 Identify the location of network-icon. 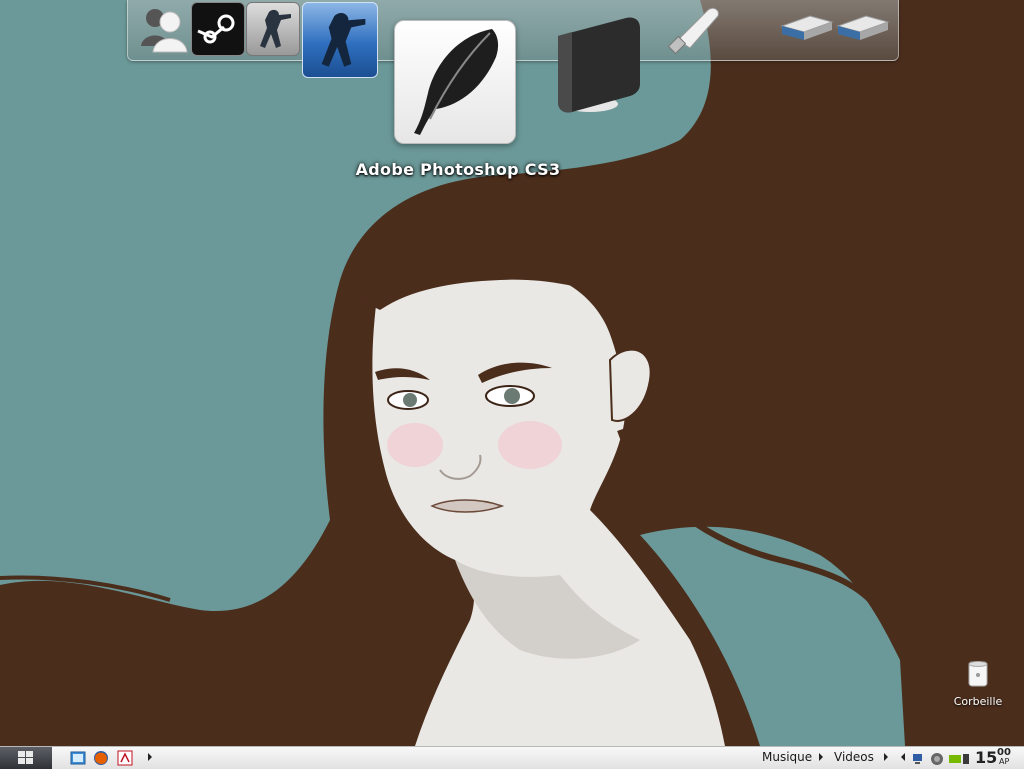
(917, 759).